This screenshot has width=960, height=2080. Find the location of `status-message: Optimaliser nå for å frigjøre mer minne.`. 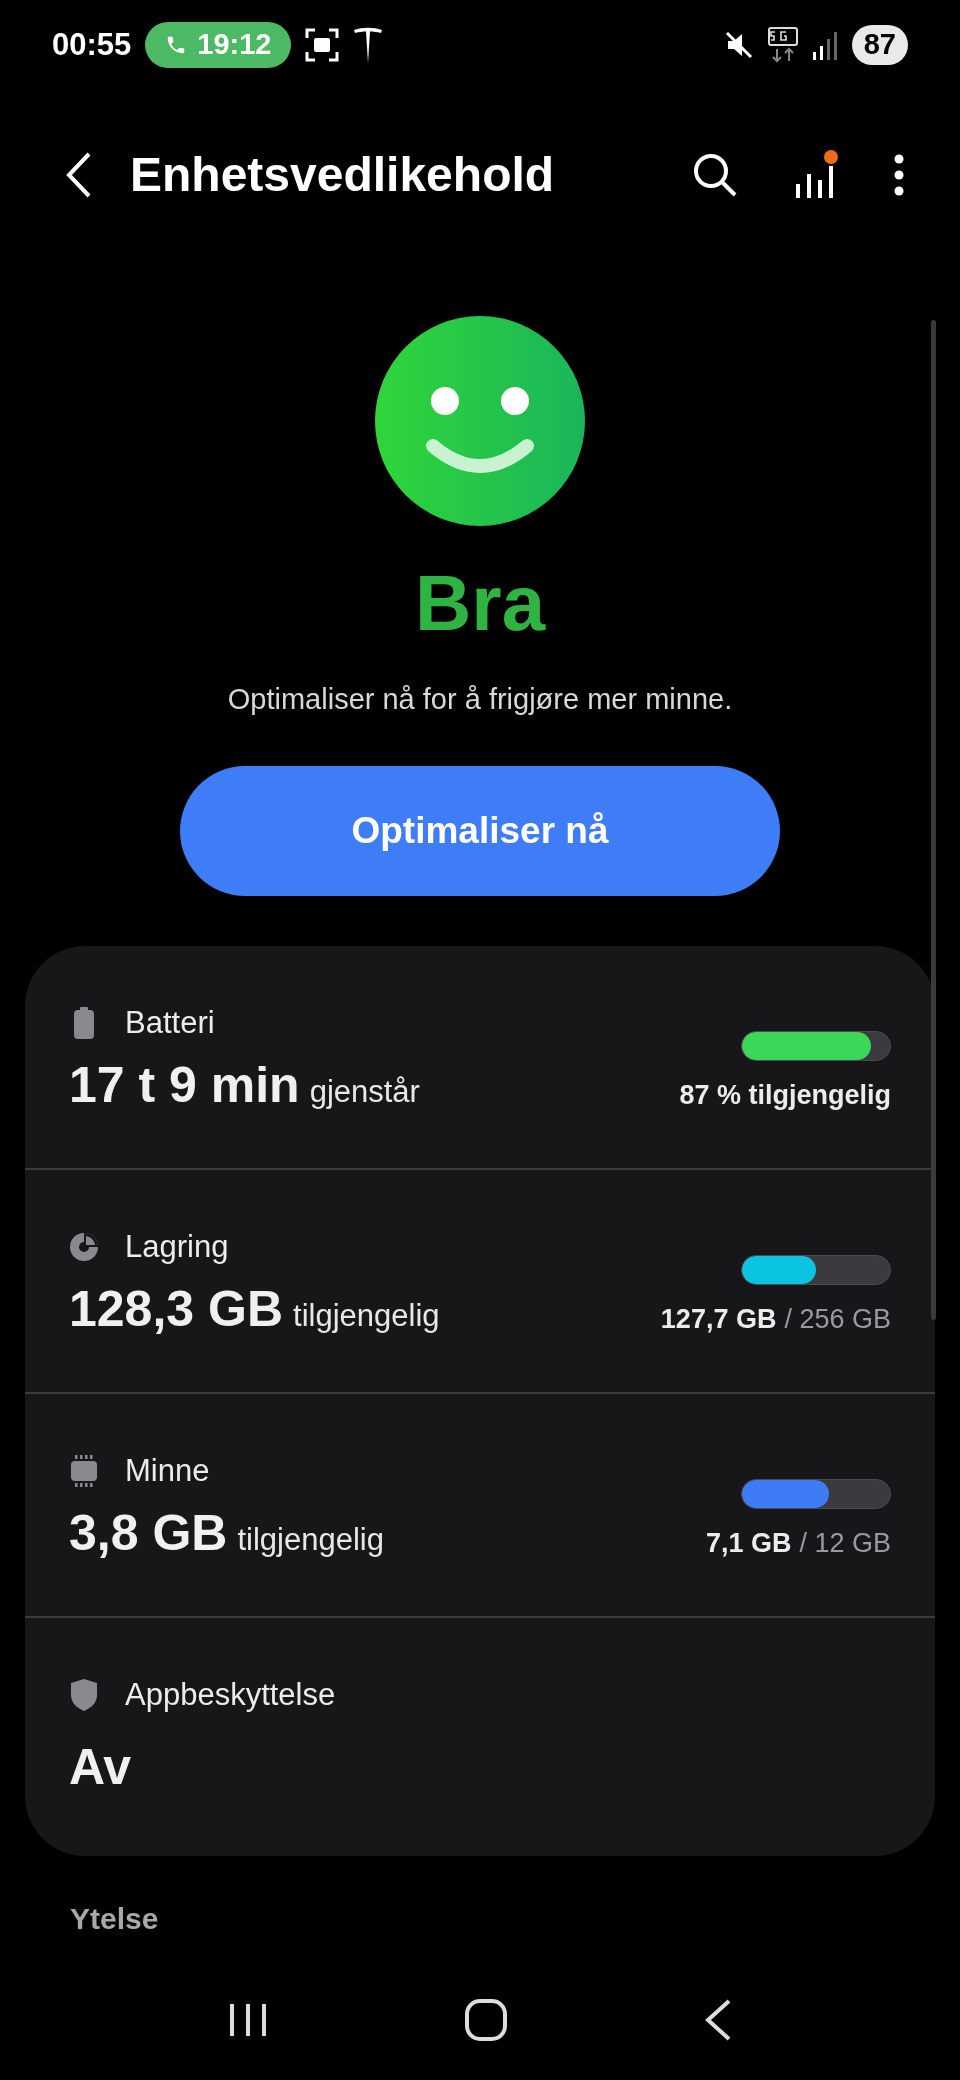

status-message: Optimaliser nå for å frigjøre mer minne. is located at coordinates (480, 699).